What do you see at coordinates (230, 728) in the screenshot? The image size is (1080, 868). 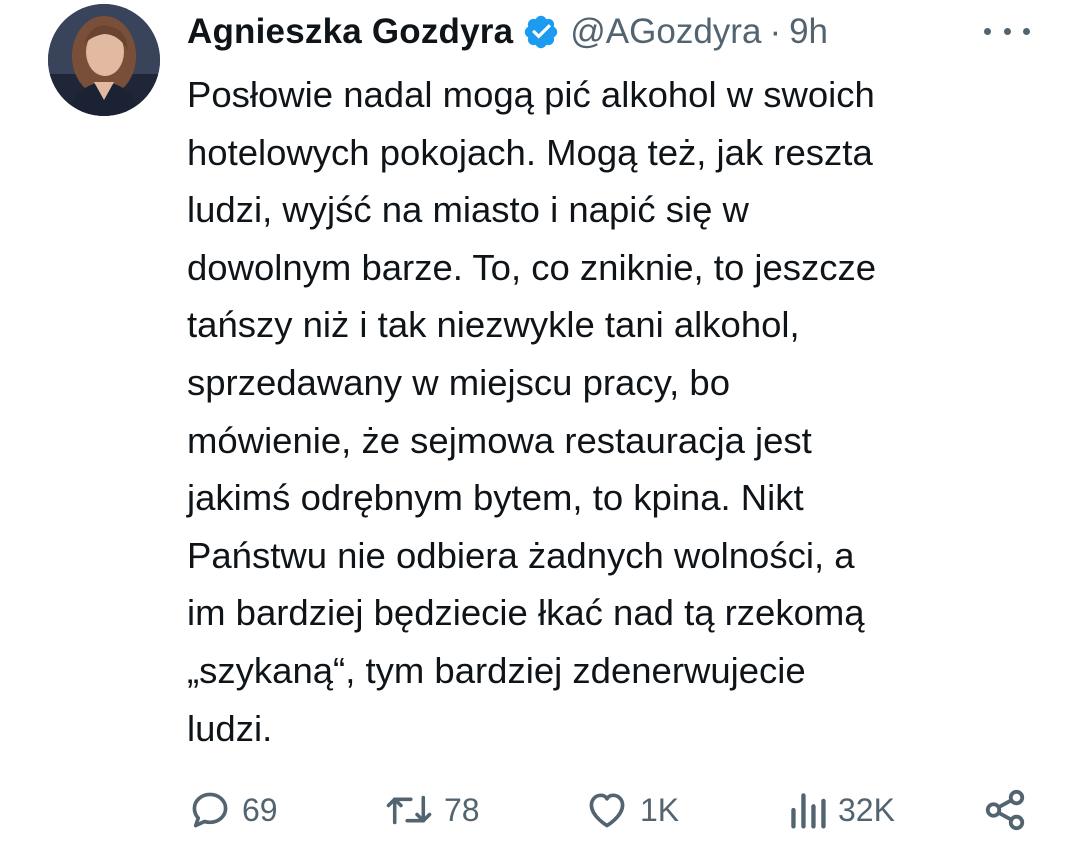 I see `tweet-text-line: ludzi.` at bounding box center [230, 728].